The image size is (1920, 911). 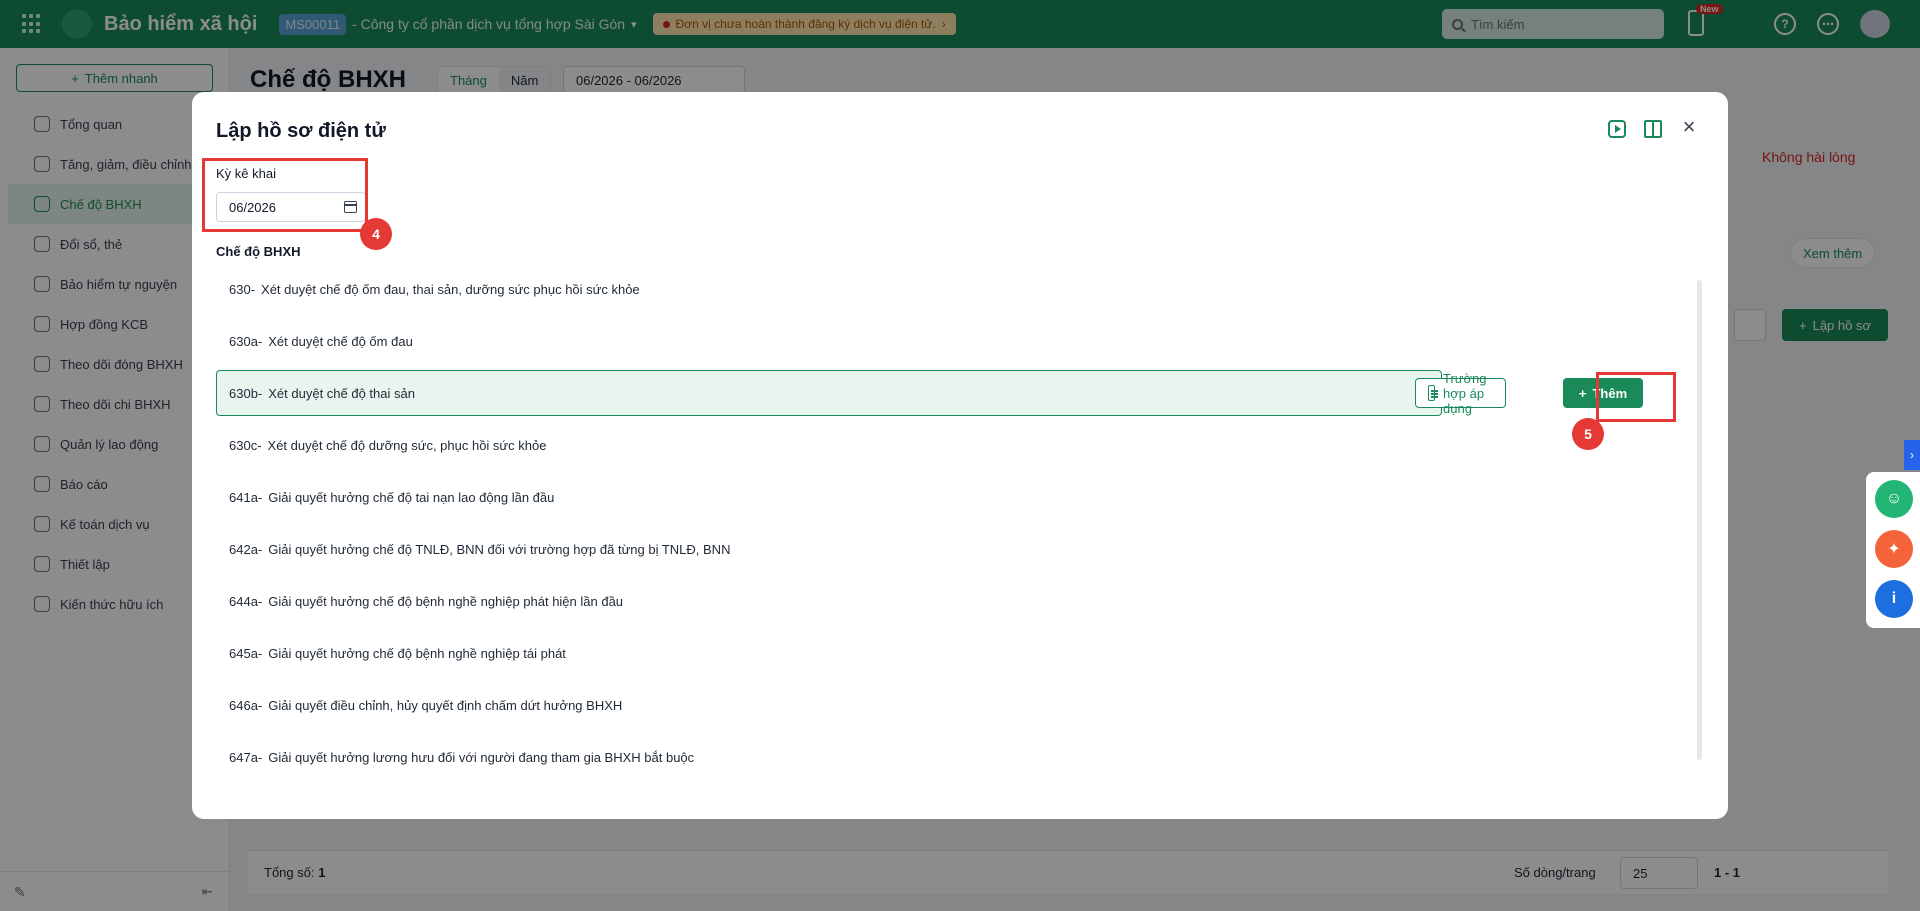 What do you see at coordinates (246, 757) in the screenshot?
I see `item-code: 647a-` at bounding box center [246, 757].